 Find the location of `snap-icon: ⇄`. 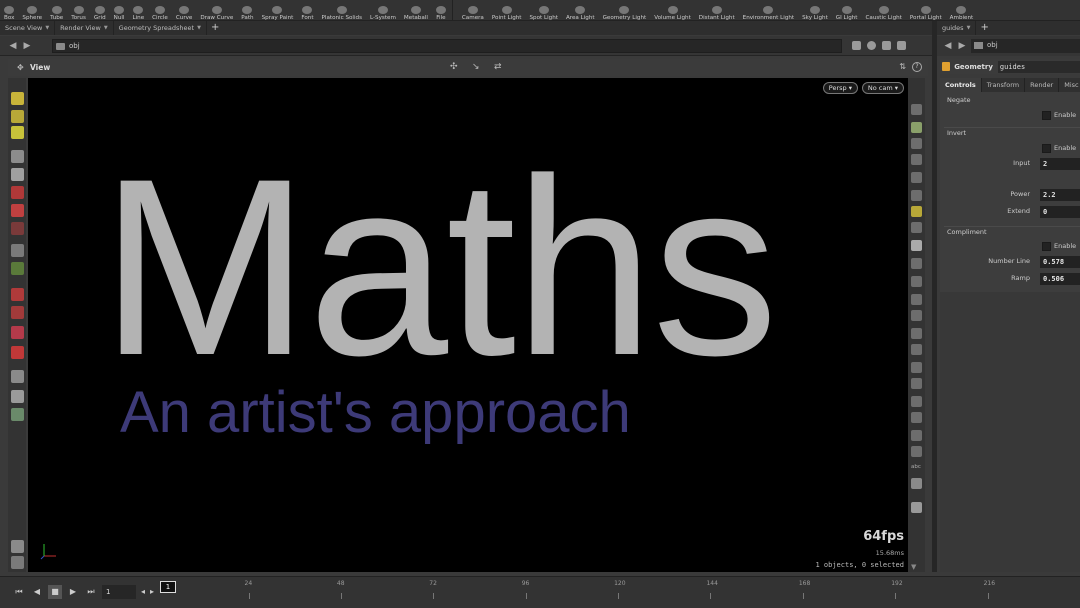

snap-icon: ⇄ is located at coordinates (500, 67).